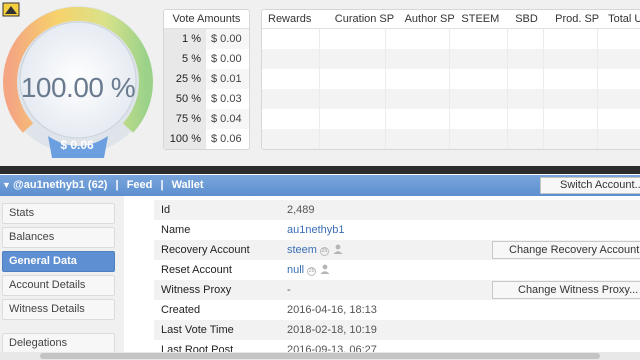 The width and height of the screenshot is (640, 360). I want to click on vote-pct: 75 %, so click(185, 119).